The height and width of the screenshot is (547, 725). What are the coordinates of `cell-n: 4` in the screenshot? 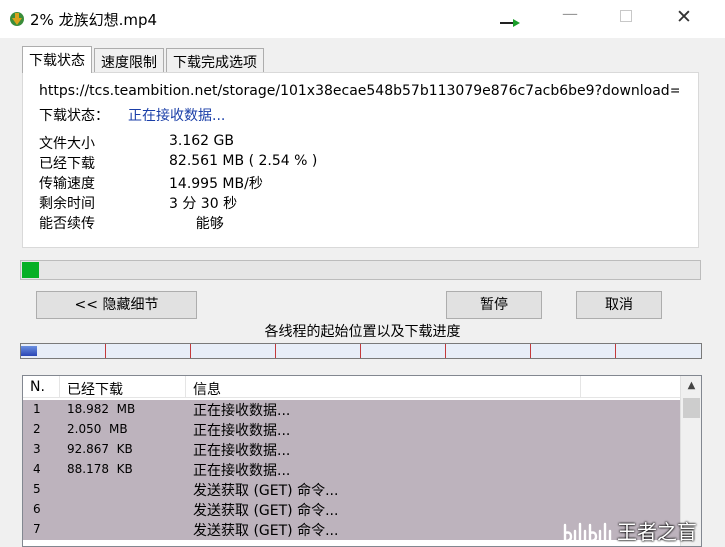 It's located at (37, 469).